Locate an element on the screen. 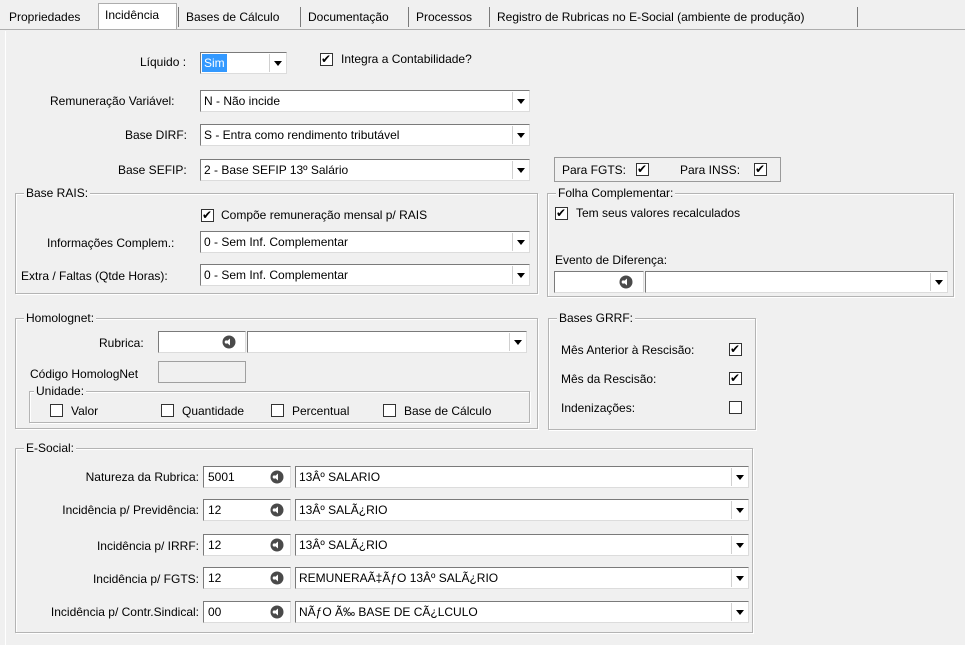 This screenshot has width=965, height=645. incidencia-fgts-select: REMUNERAÃ‡ÃƒO 13Âº SALÃ¿RIO is located at coordinates (522, 578).